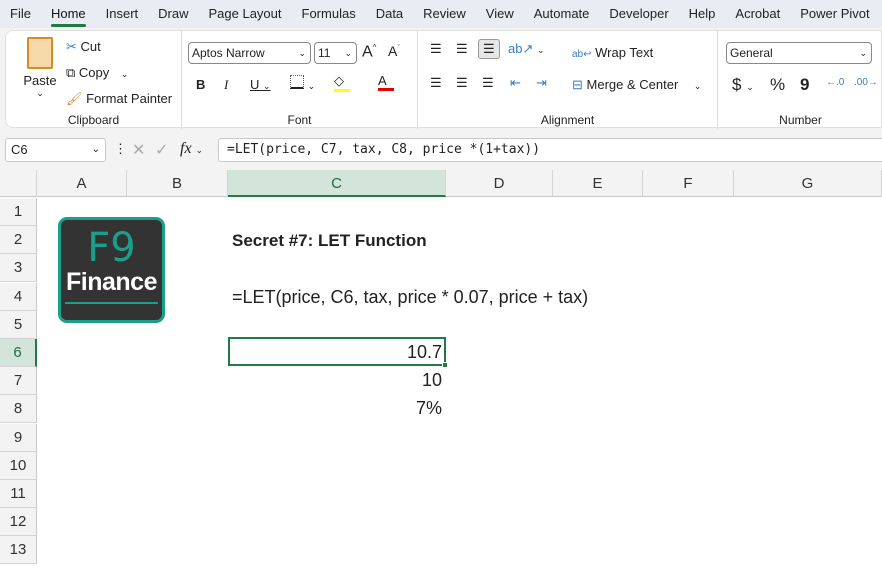 The height and width of the screenshot is (574, 882). Describe the element at coordinates (138, 150) in the screenshot. I see `cancel-icon: ✕` at that location.